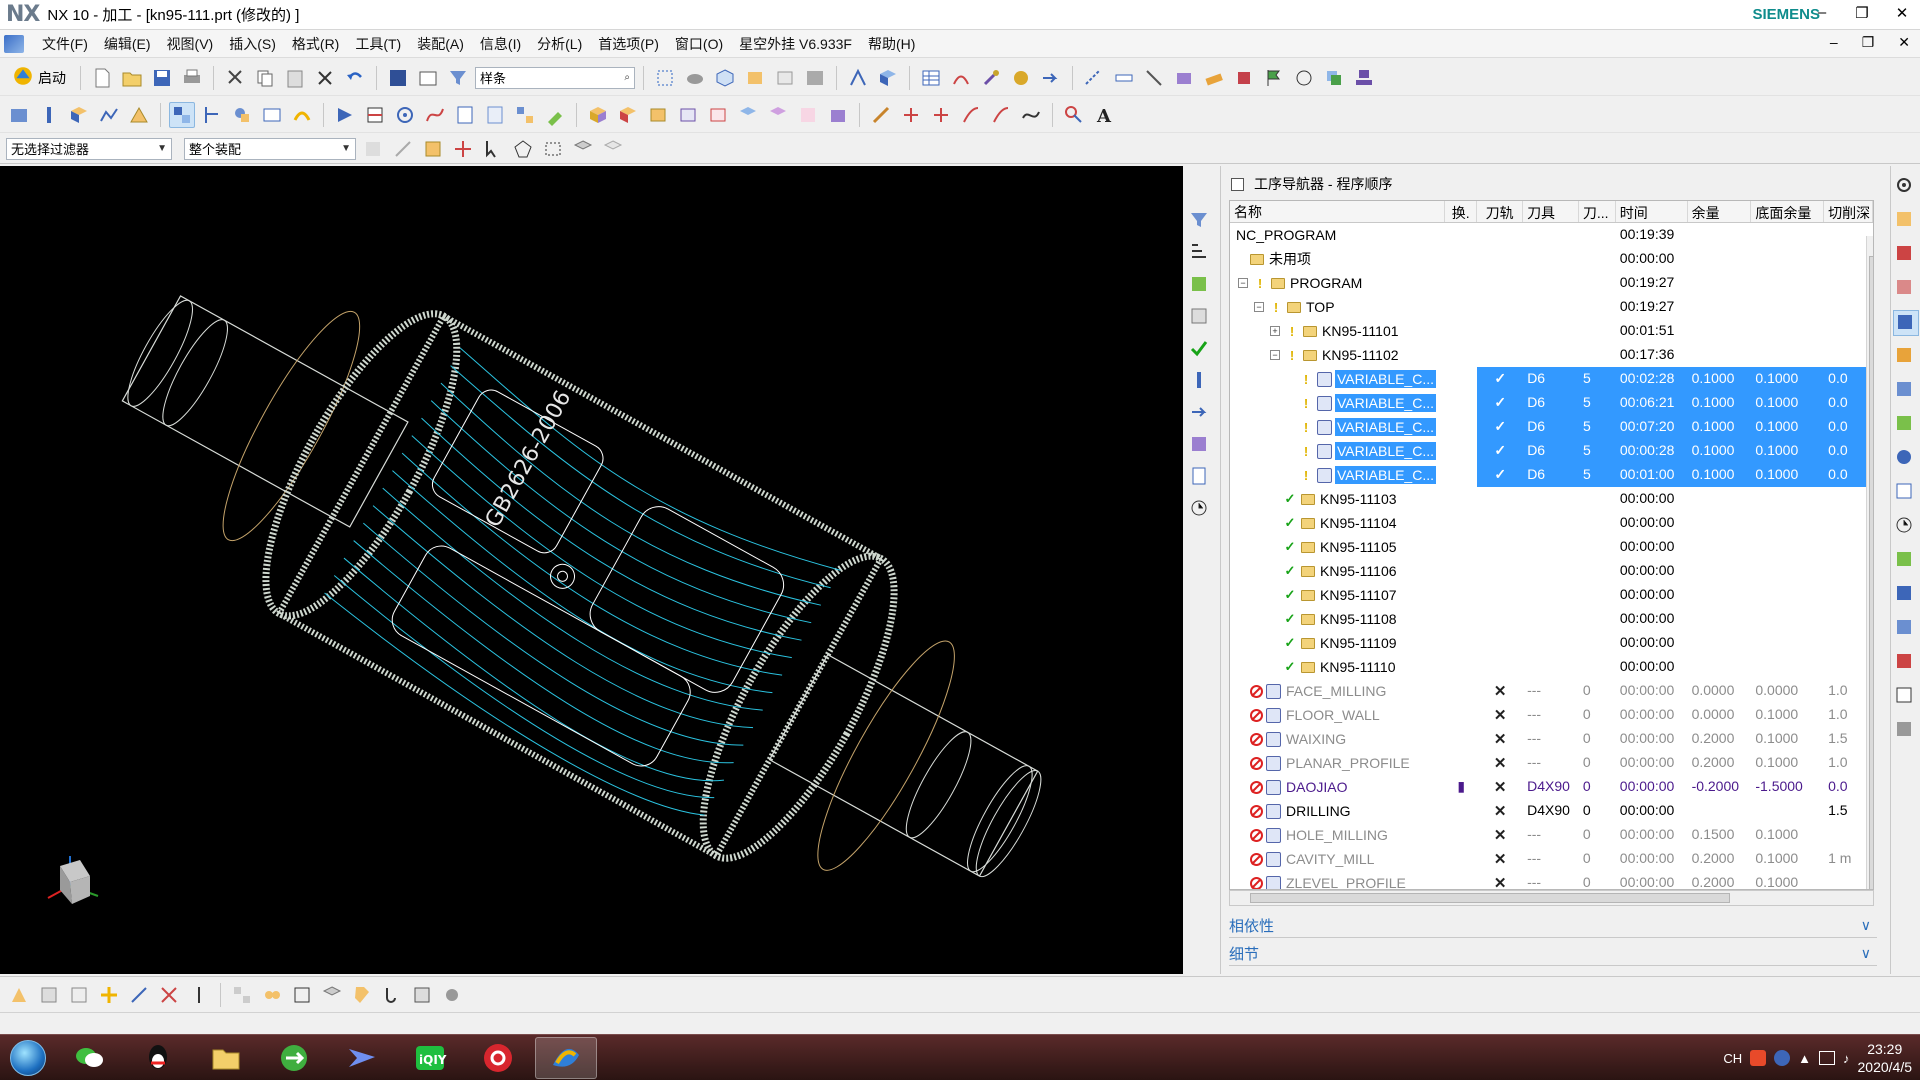  Describe the element at coordinates (1902, 13) in the screenshot. I see `close-button: ✕` at that location.